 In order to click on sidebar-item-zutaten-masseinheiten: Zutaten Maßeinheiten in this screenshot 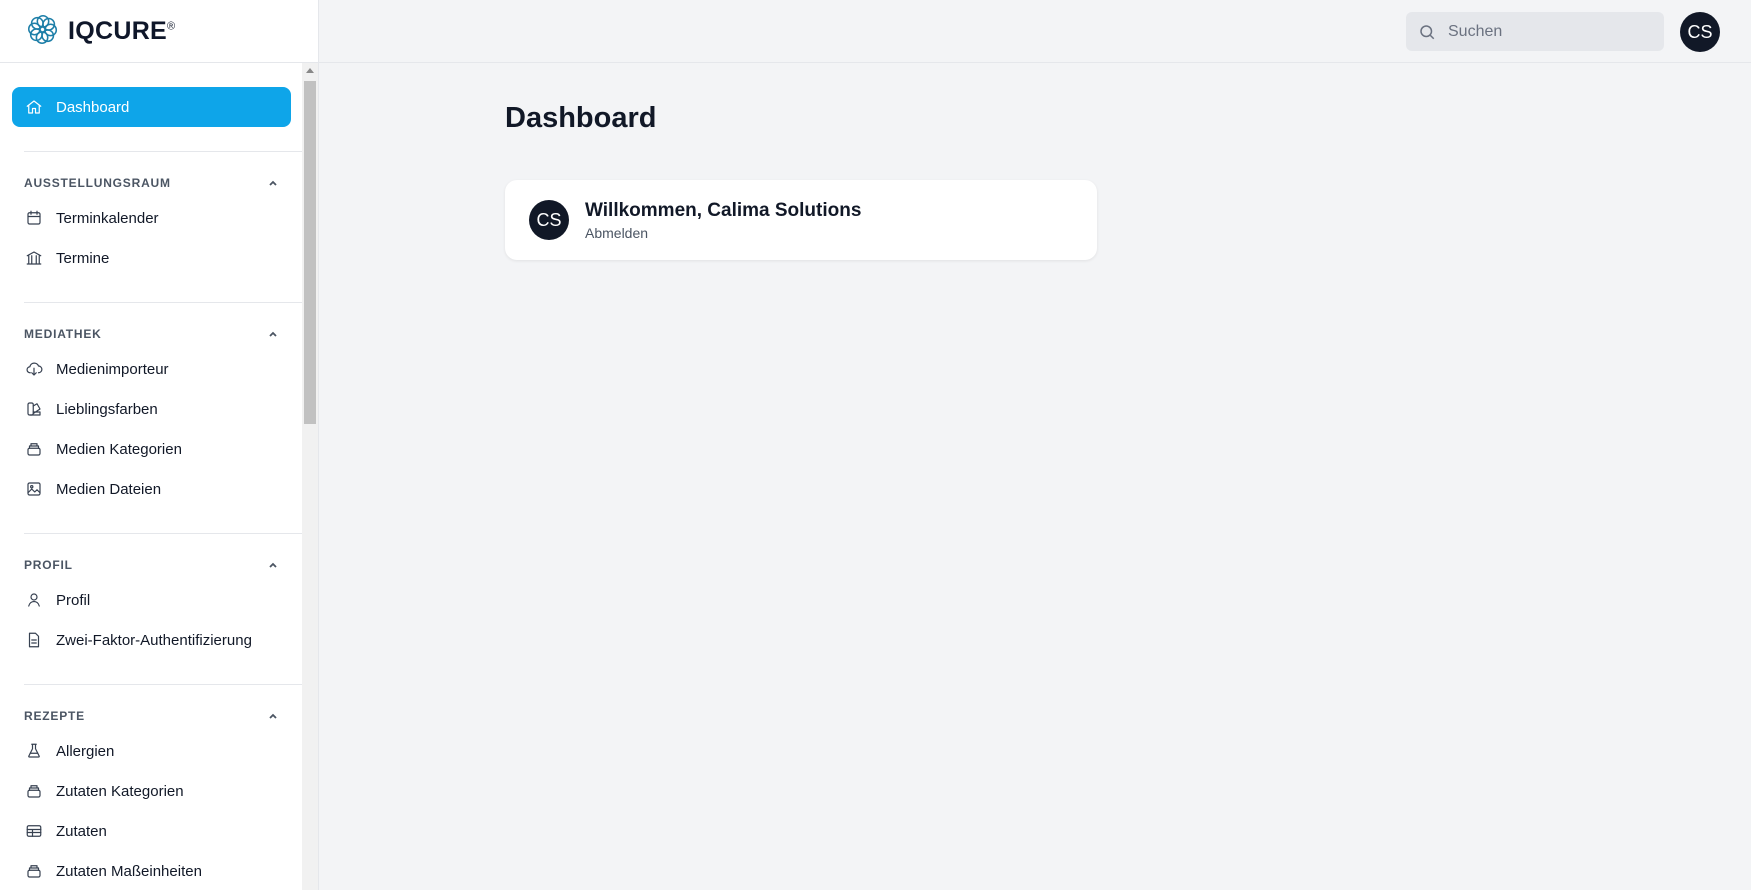, I will do `click(151, 870)`.